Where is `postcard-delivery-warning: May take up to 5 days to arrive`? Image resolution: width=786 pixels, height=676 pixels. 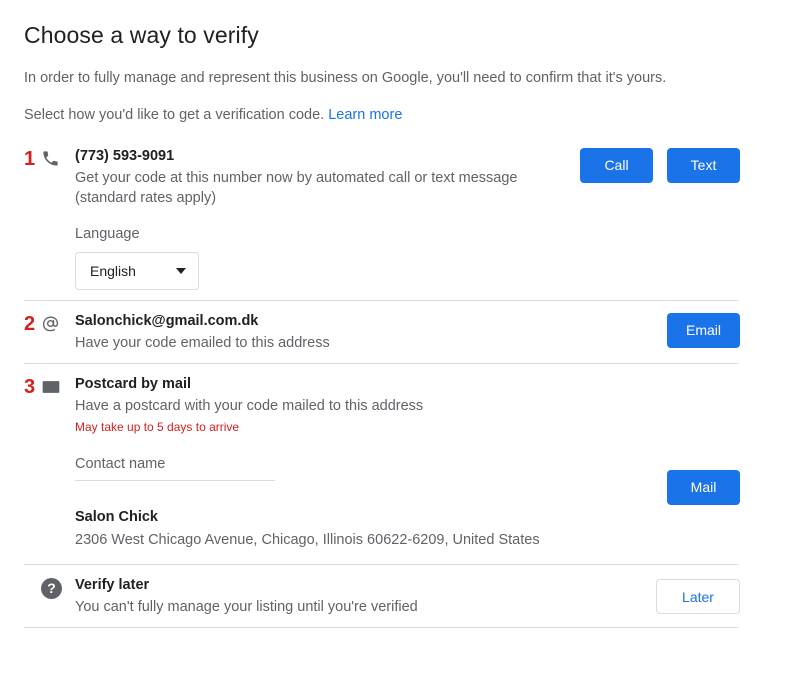 postcard-delivery-warning: May take up to 5 days to arrive is located at coordinates (157, 426).